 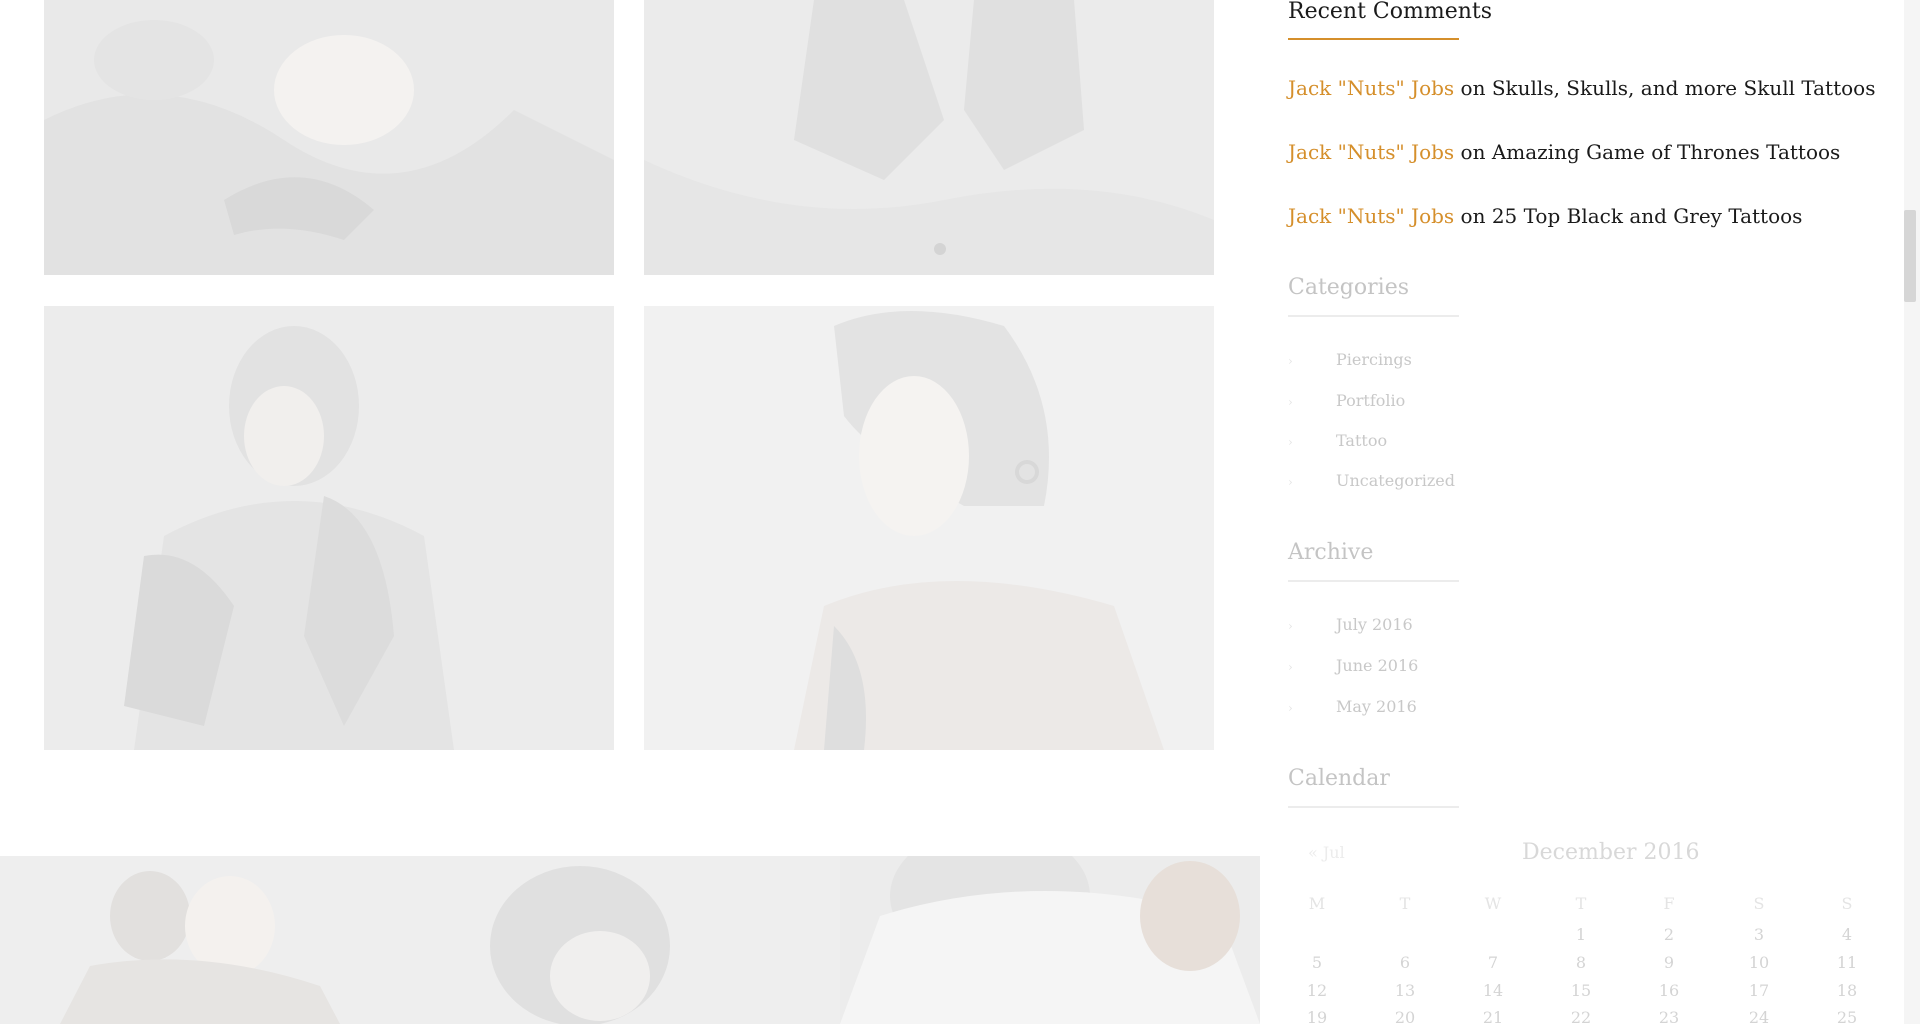 I want to click on calendar-day: 20, so click(x=1405, y=1017).